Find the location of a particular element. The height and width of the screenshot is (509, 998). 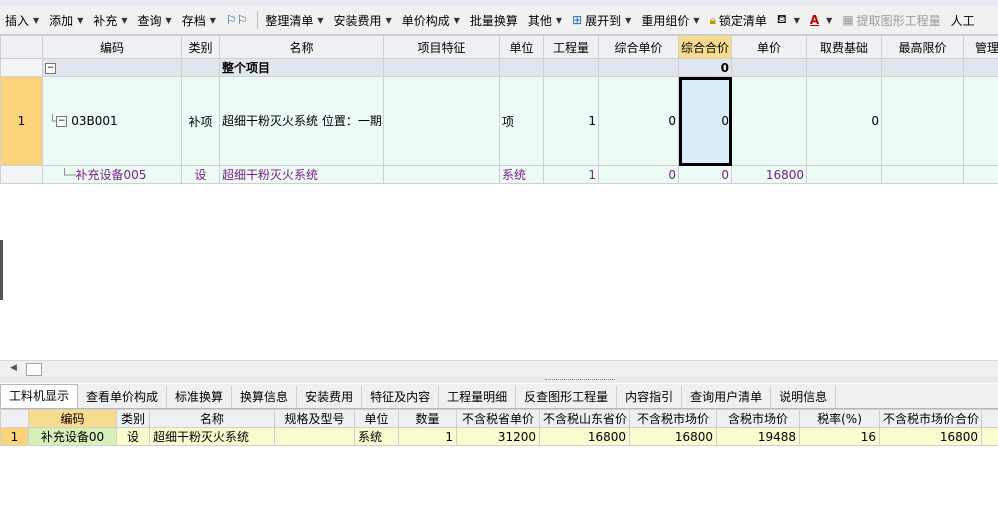

fee-base-cell: 0 is located at coordinates (844, 121).